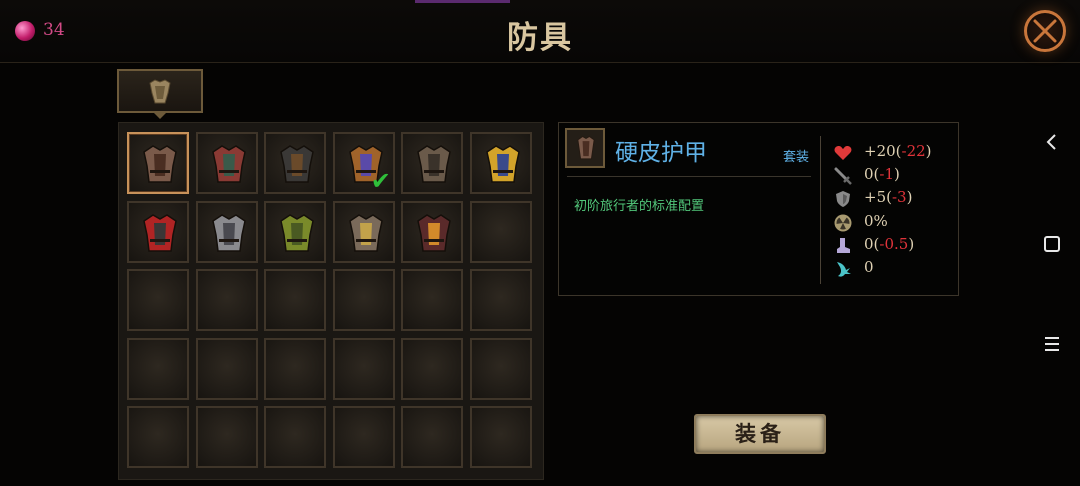  I want to click on menu-nav-icon, so click(1052, 344).